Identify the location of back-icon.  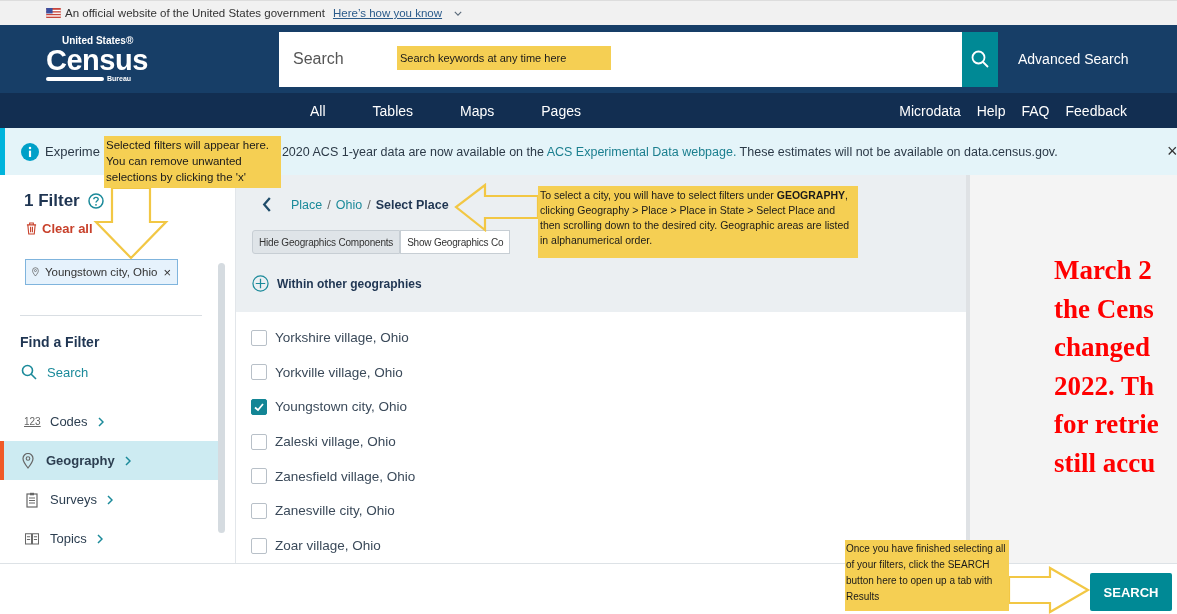
(267, 204).